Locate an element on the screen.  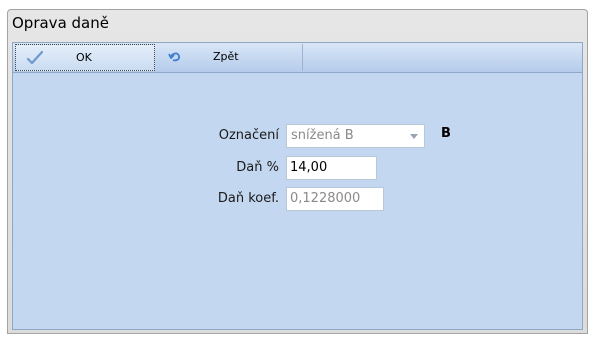
designation-value: snížená B is located at coordinates (322, 135).